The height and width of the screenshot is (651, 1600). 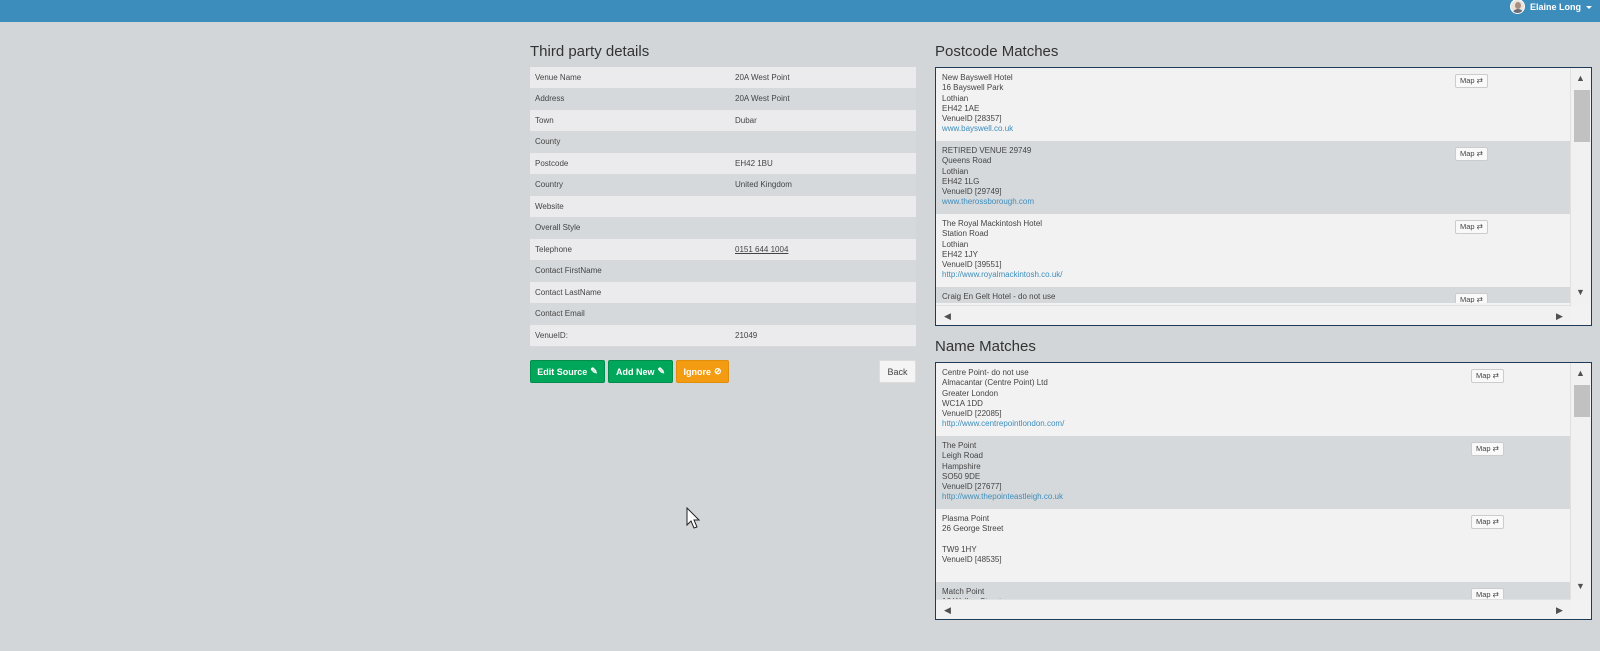 I want to click on back-label: Back, so click(x=897, y=371).